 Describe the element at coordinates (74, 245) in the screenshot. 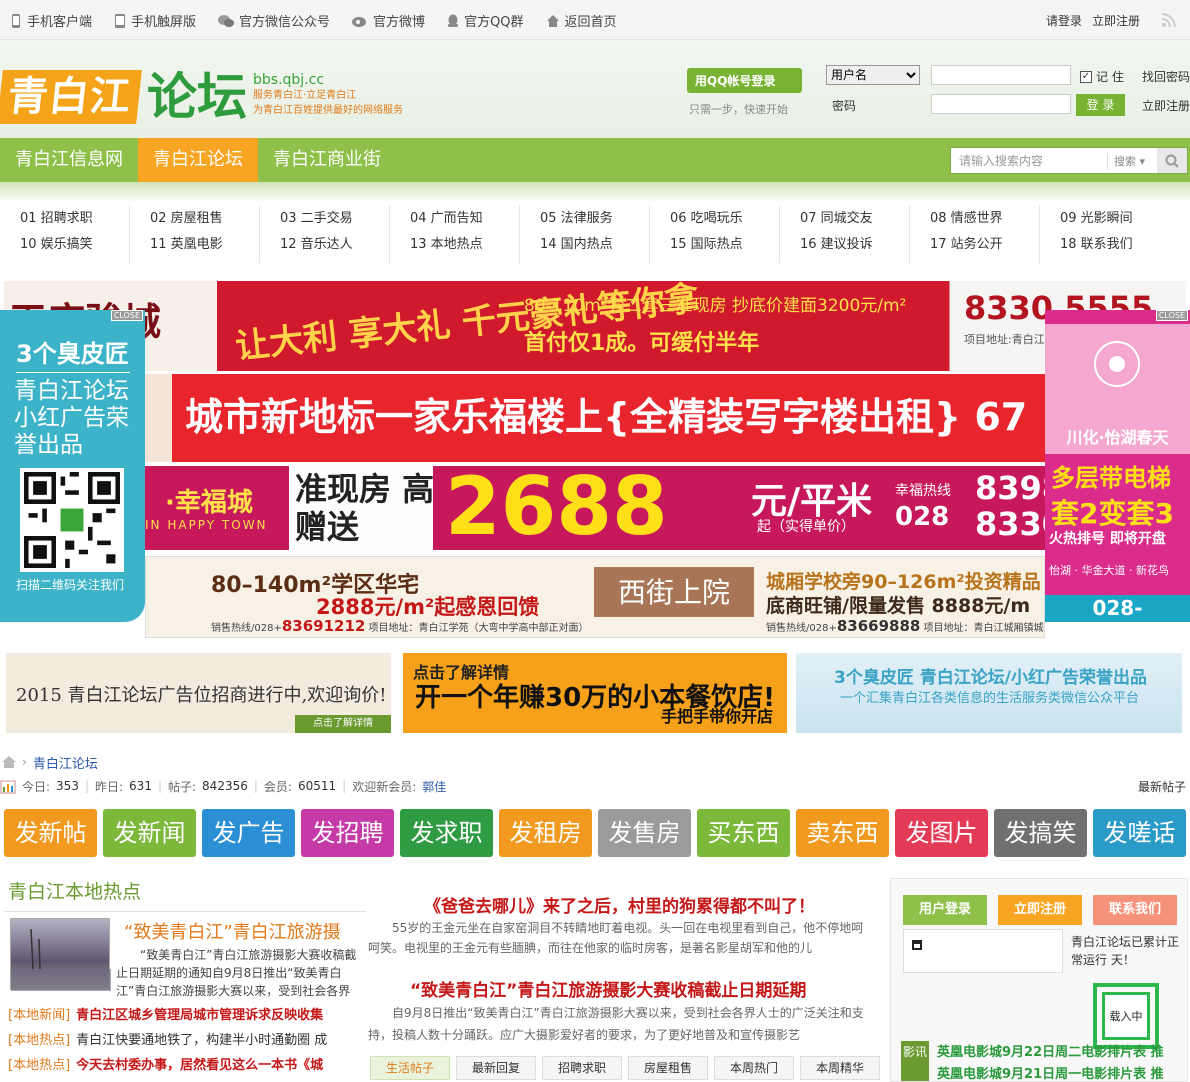

I see `category-link: 10 娱乐搞笑` at that location.